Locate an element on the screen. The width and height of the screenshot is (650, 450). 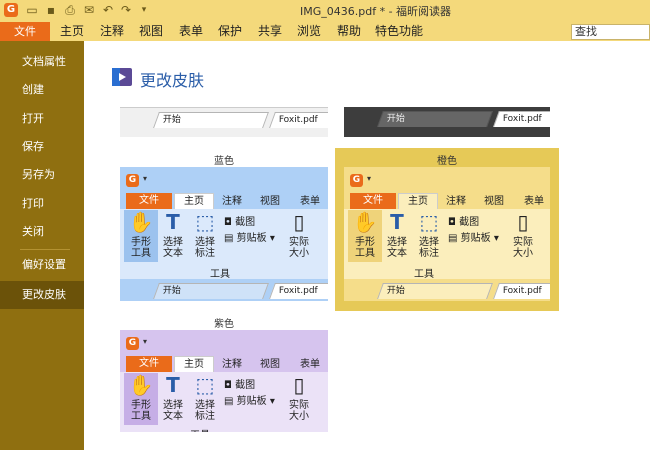
sidebar-divider is located at coordinates (45, 249).